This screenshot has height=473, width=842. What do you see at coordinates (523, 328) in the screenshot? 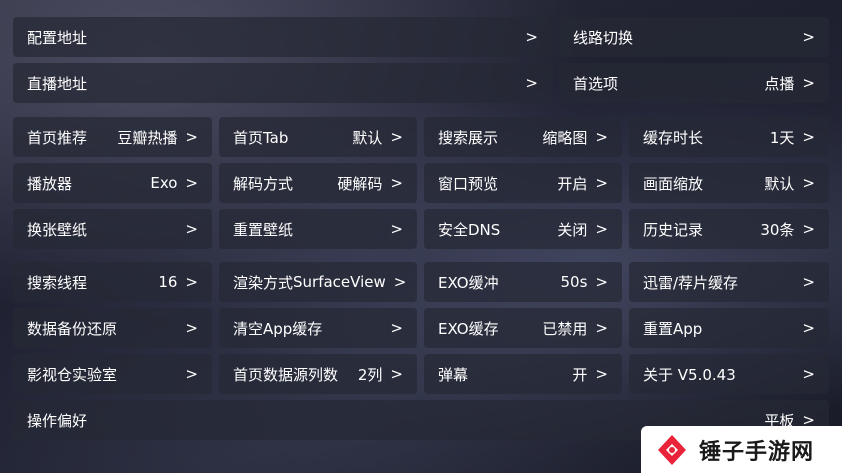
I see `setting-item-exo缓存: EXO缓存 已禁用 >` at bounding box center [523, 328].